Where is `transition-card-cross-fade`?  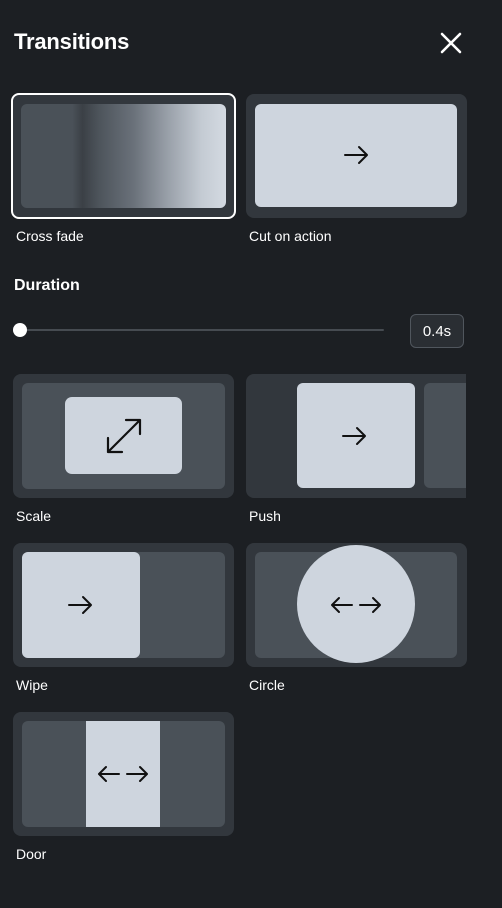 transition-card-cross-fade is located at coordinates (123, 156).